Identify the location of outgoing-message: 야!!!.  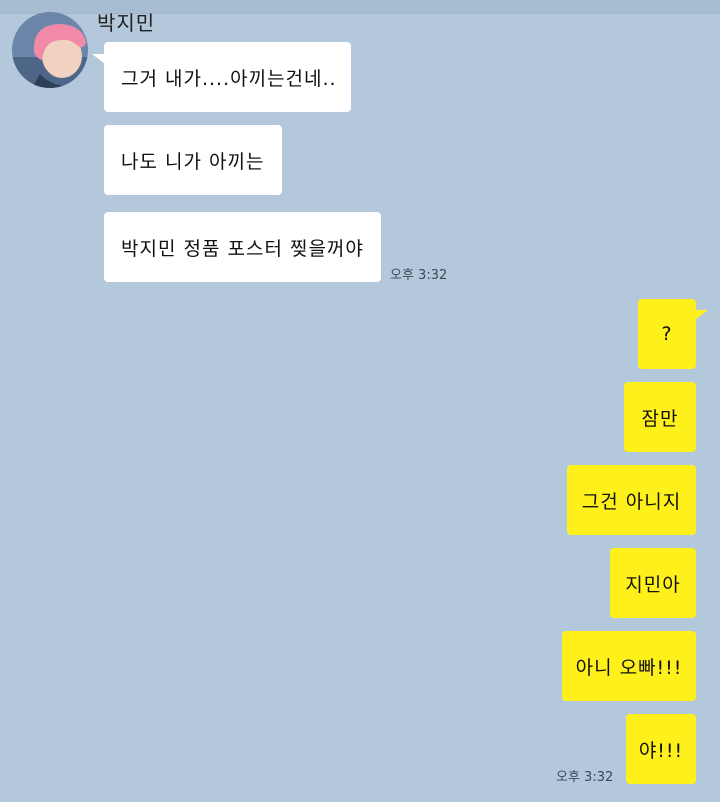
(661, 749).